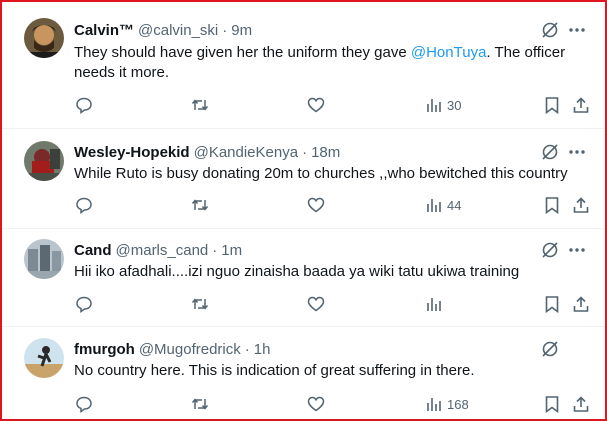 The image size is (607, 421). Describe the element at coordinates (104, 30) in the screenshot. I see `author-name: Calvin™` at that location.